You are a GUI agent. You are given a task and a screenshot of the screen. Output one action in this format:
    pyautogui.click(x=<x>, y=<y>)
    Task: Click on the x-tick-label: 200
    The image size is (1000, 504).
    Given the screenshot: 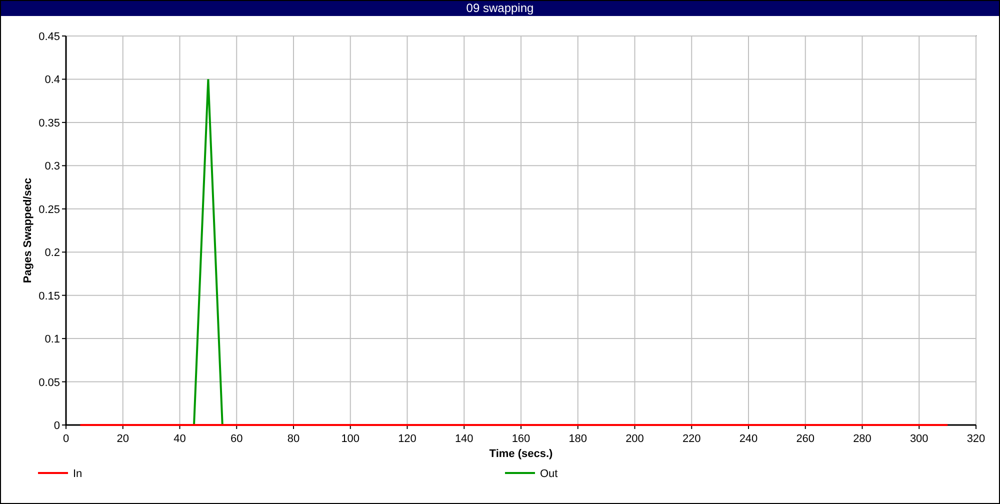 What is the action you would take?
    pyautogui.click(x=635, y=439)
    